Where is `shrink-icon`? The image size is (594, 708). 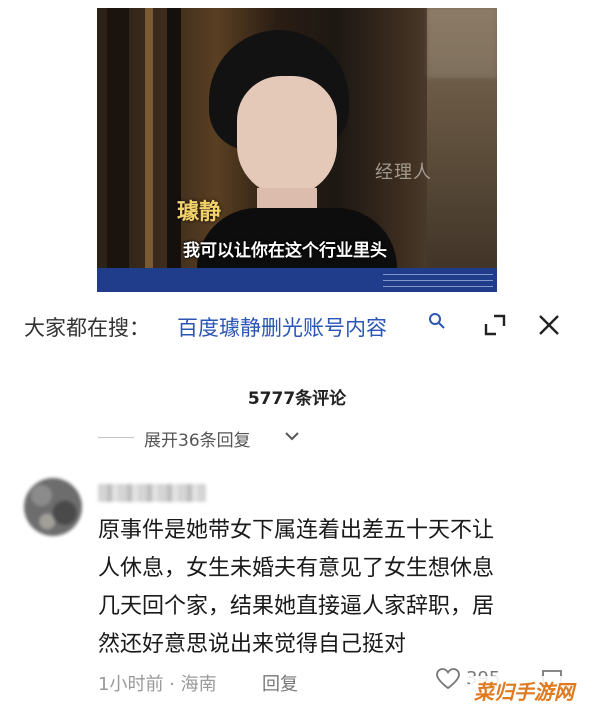 shrink-icon is located at coordinates (495, 325).